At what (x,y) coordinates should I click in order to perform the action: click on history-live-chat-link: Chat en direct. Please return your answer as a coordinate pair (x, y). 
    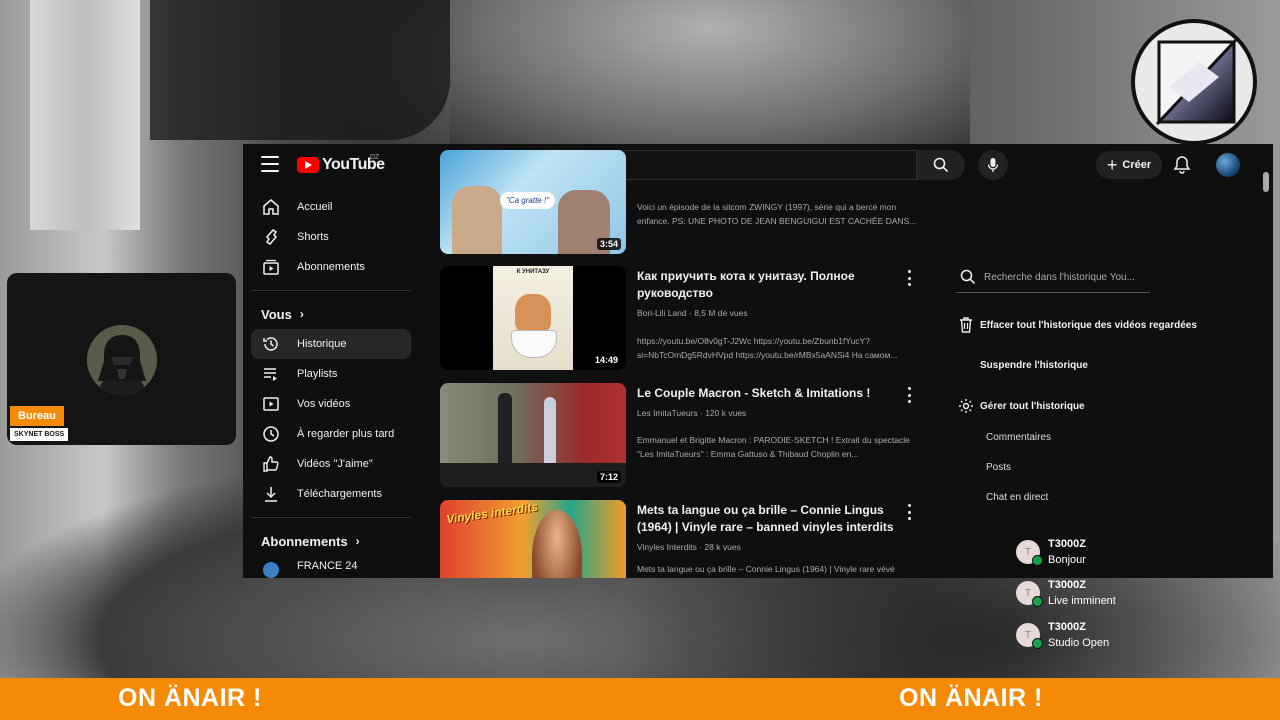
    Looking at the image, I should click on (1017, 497).